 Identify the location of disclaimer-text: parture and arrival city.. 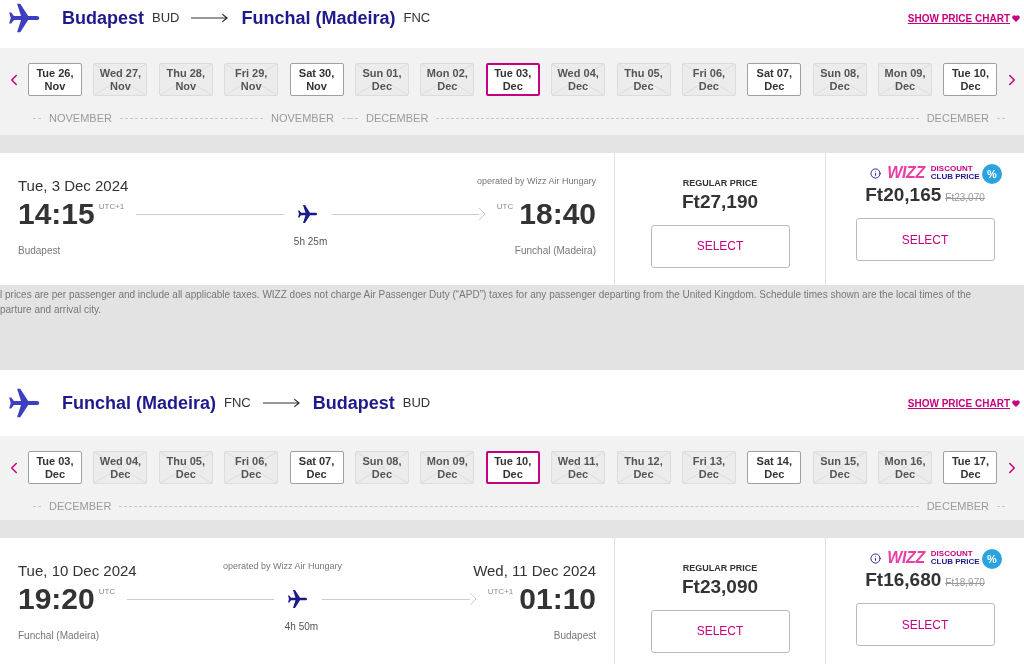
(51, 310).